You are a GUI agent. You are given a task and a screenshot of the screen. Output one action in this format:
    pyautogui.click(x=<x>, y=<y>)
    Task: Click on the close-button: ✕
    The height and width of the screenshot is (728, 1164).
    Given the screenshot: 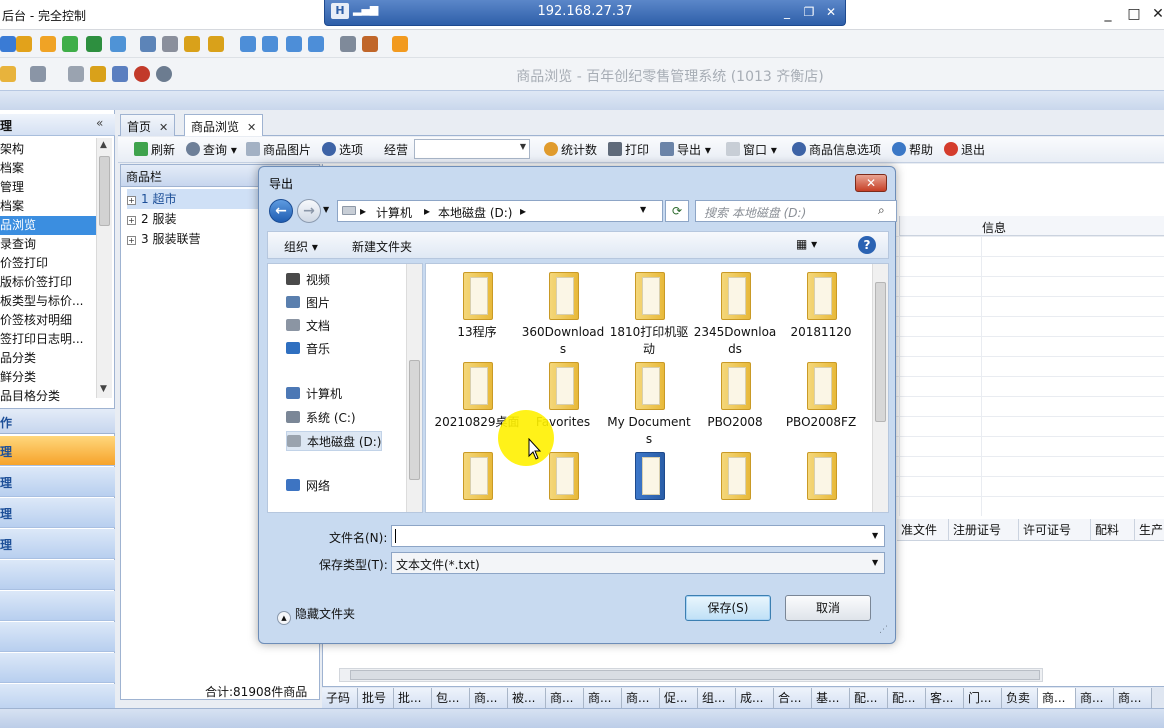 What is the action you would take?
    pyautogui.click(x=1155, y=14)
    